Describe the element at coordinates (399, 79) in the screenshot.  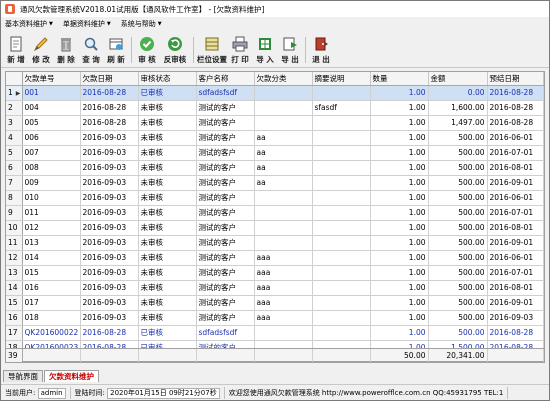
I see `column-header: 数量` at that location.